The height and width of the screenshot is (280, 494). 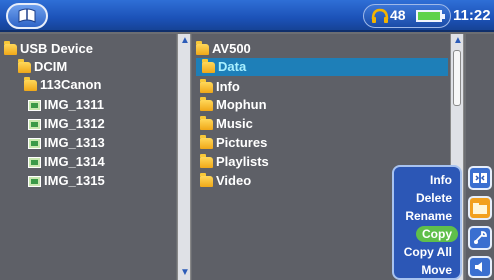 What do you see at coordinates (74, 104) in the screenshot?
I see `list-item-label: IMG_1311` at bounding box center [74, 104].